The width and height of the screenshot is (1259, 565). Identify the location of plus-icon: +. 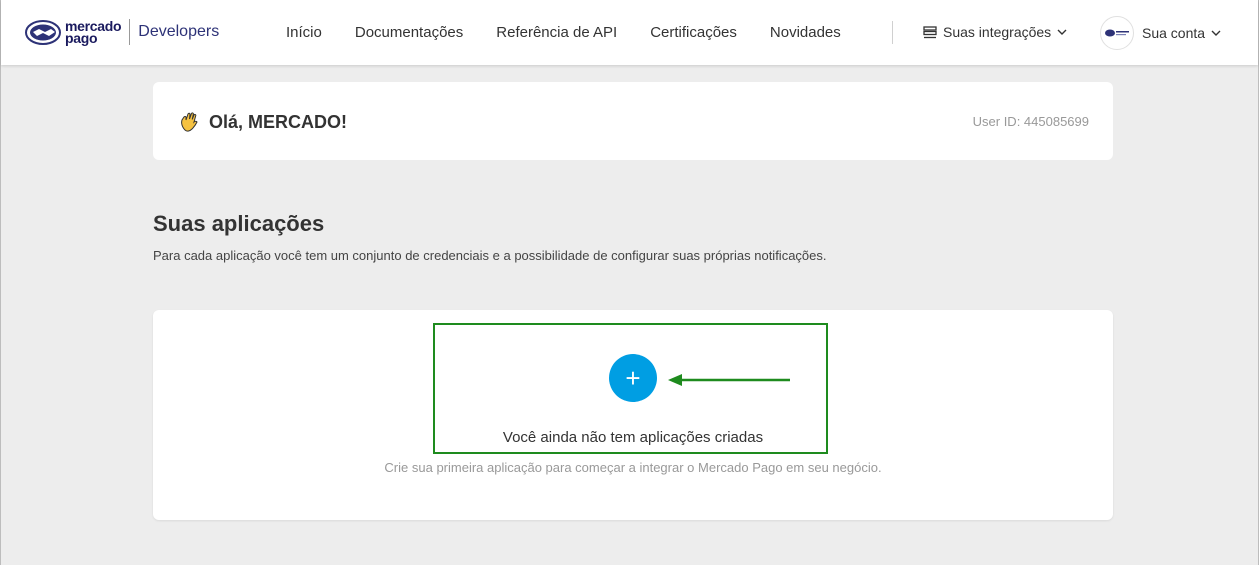
(633, 377).